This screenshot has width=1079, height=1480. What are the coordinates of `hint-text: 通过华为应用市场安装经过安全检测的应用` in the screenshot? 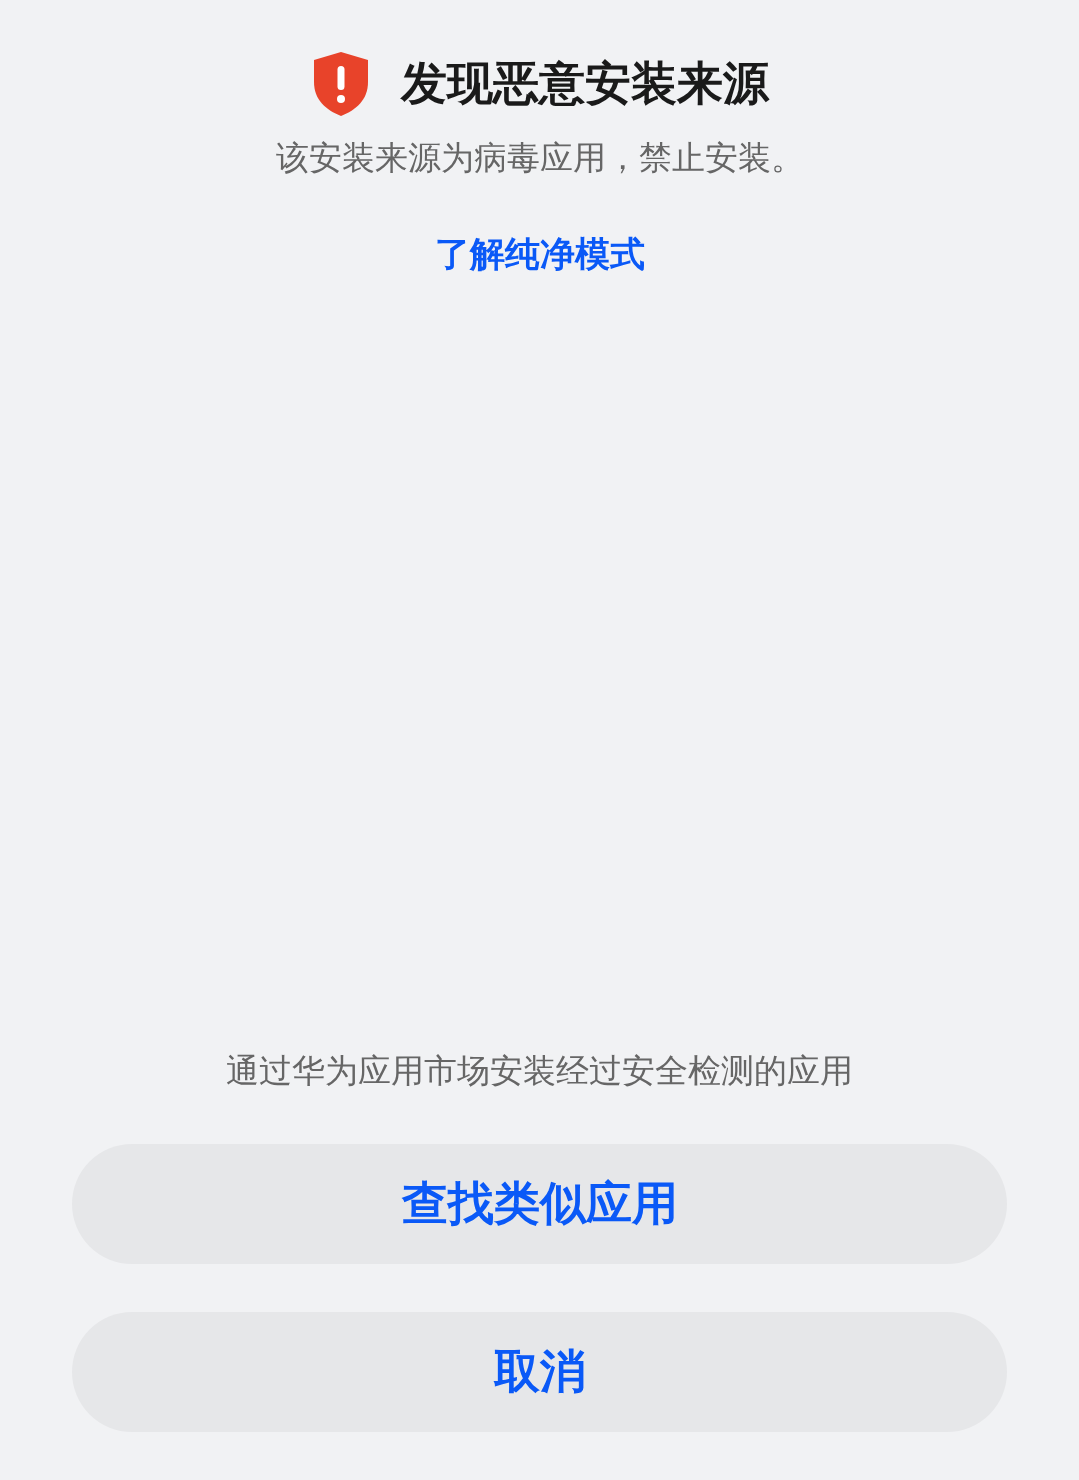 It's located at (539, 1071).